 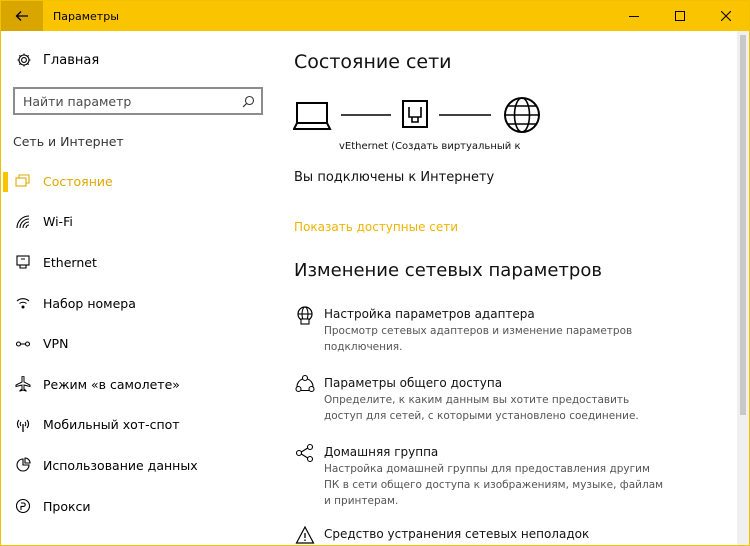 I want to click on wifi-icon, so click(x=23, y=222).